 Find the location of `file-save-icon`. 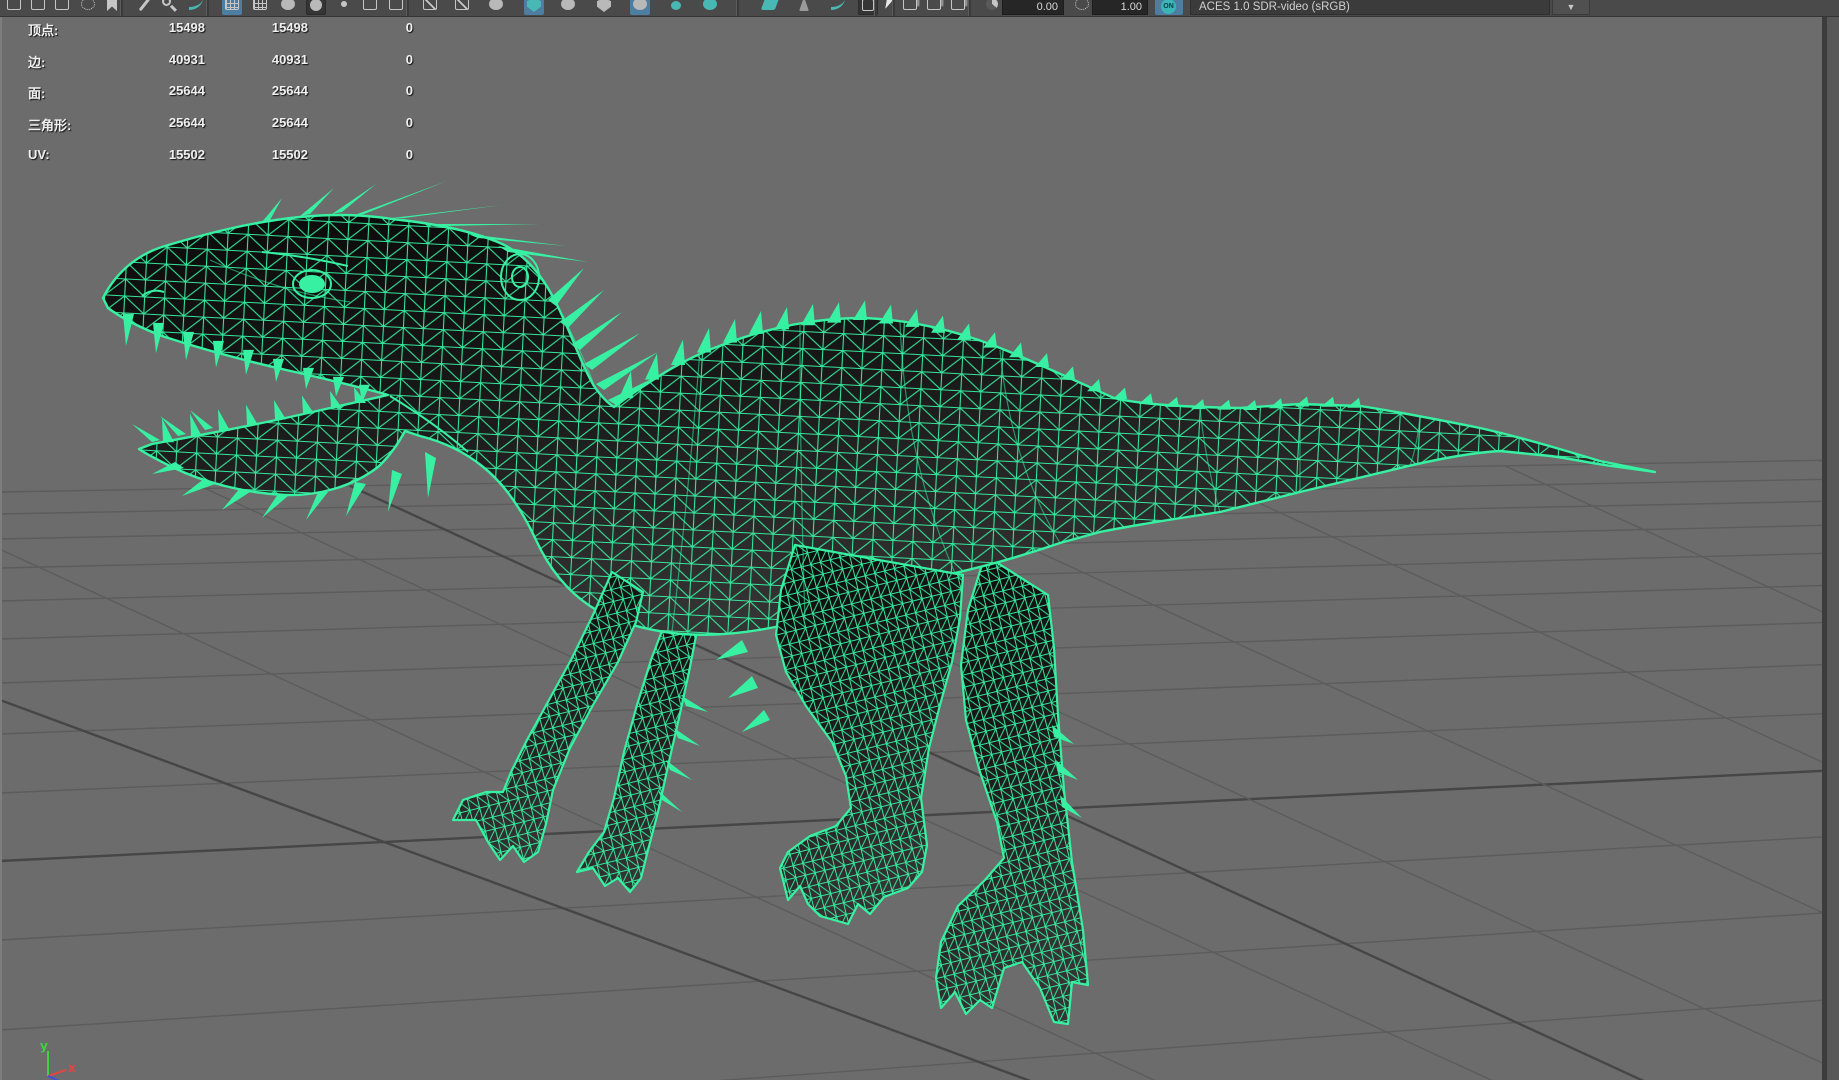

file-save-icon is located at coordinates (62, 7).